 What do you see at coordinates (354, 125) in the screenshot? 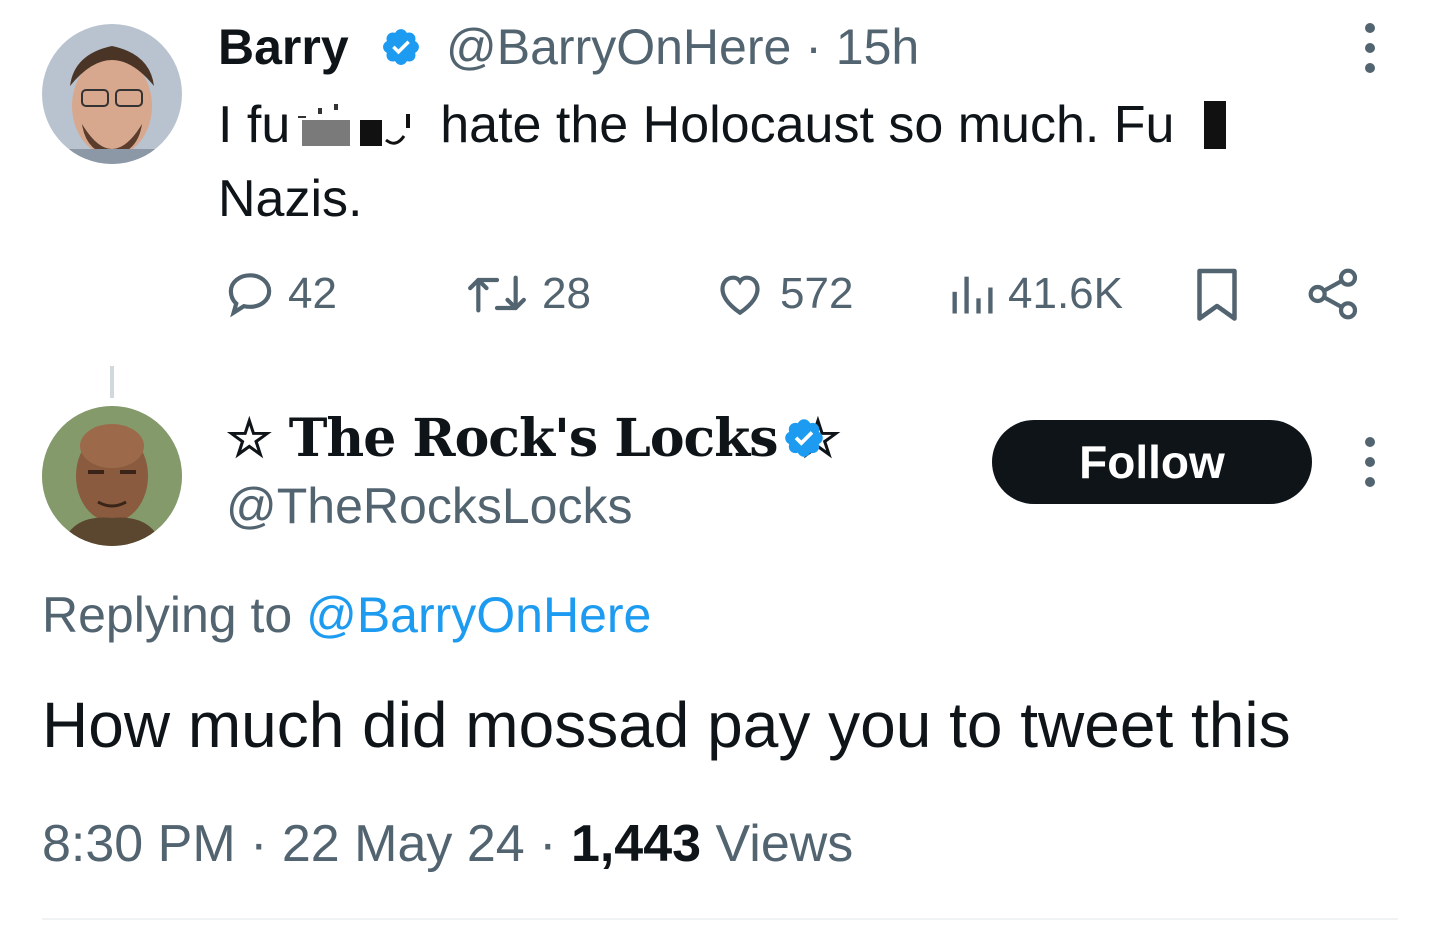
I see `redaction-mark` at bounding box center [354, 125].